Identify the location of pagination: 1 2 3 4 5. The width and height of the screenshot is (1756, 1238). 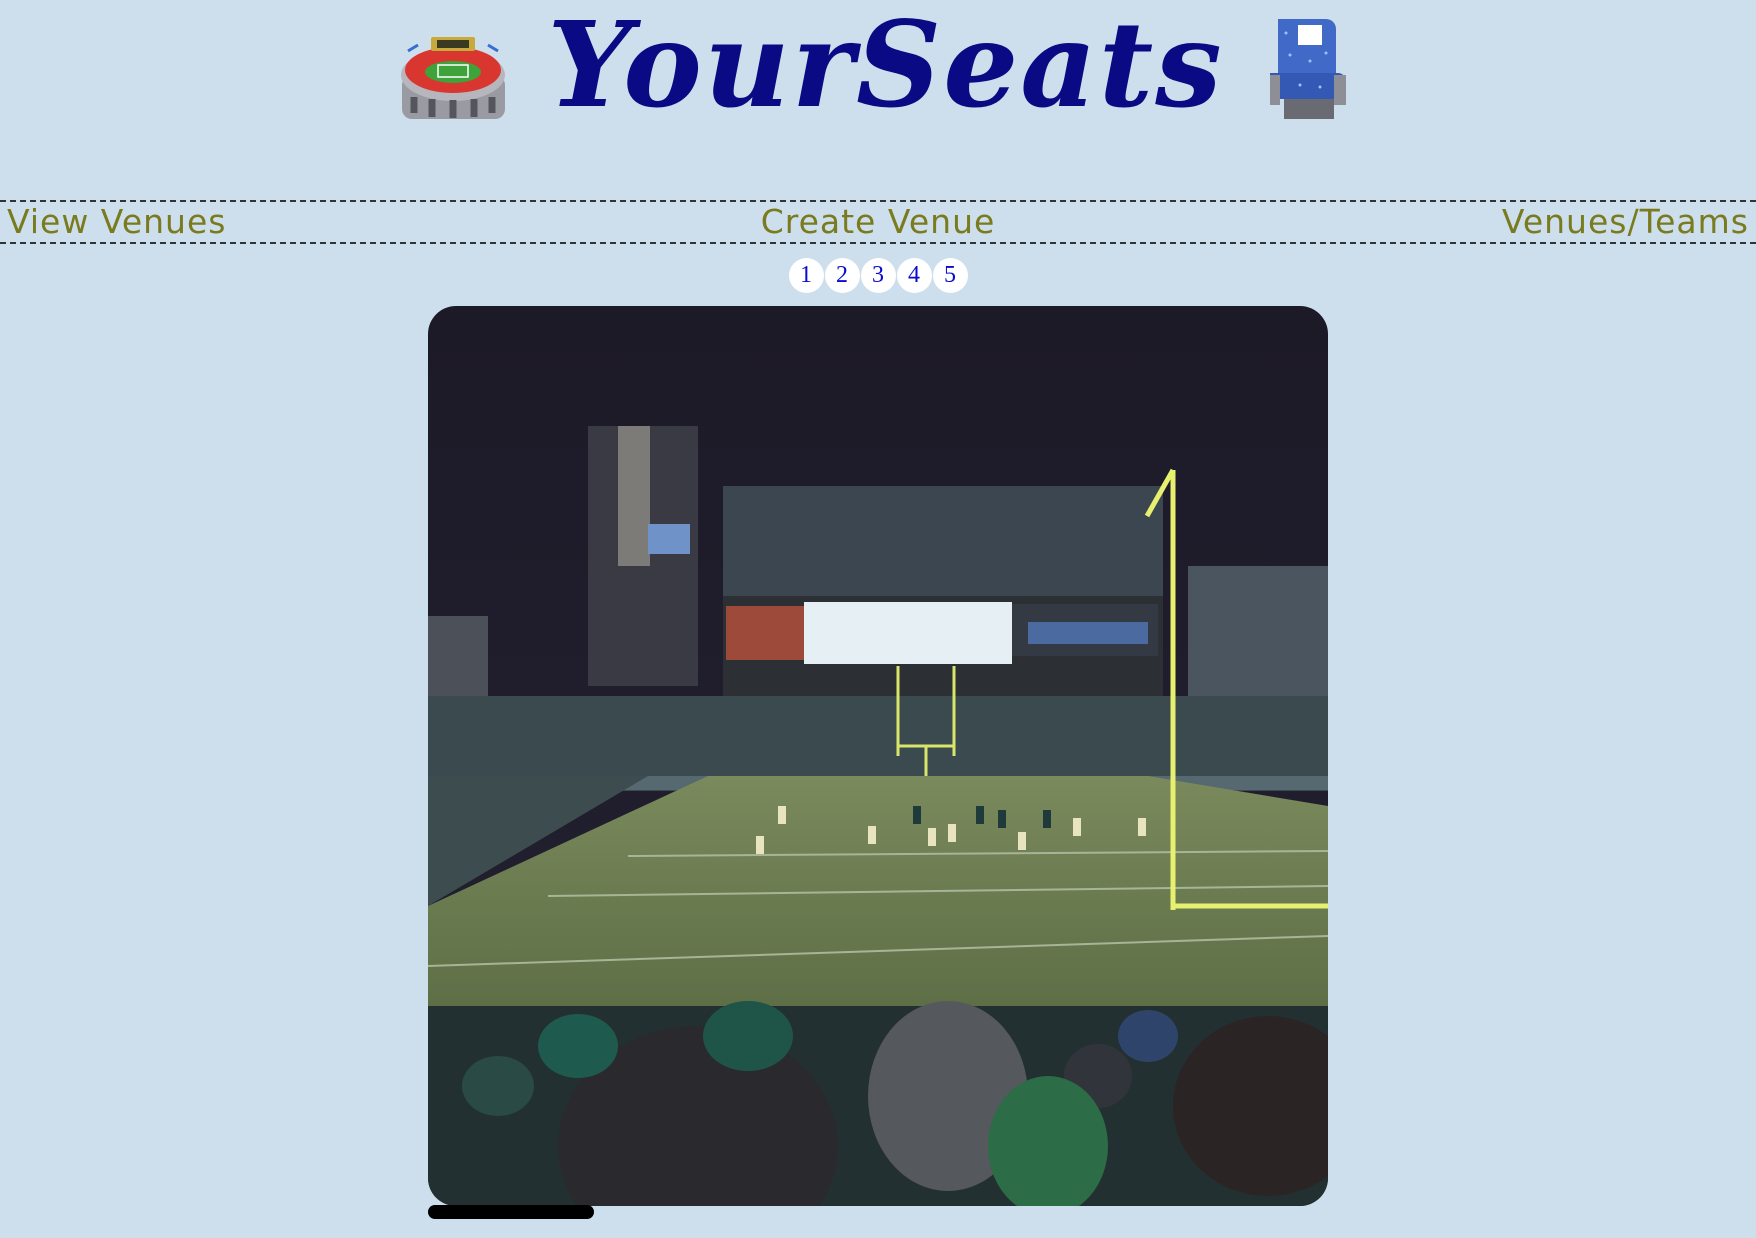
(878, 275).